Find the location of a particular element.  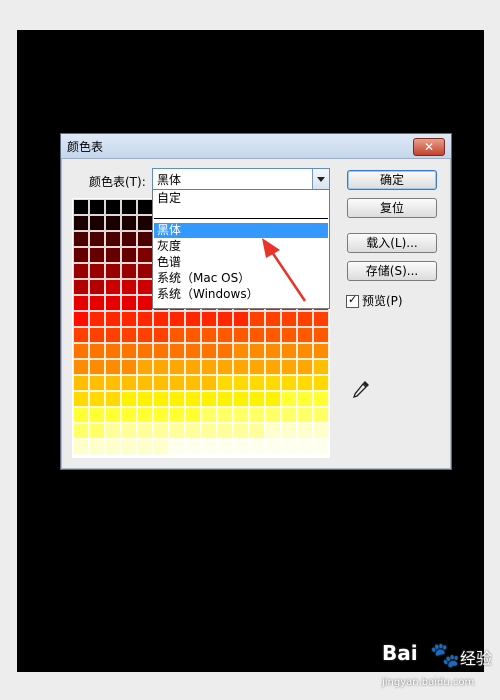

dropdown-item-system-mac: 系统（Mac OS） is located at coordinates (241, 278).